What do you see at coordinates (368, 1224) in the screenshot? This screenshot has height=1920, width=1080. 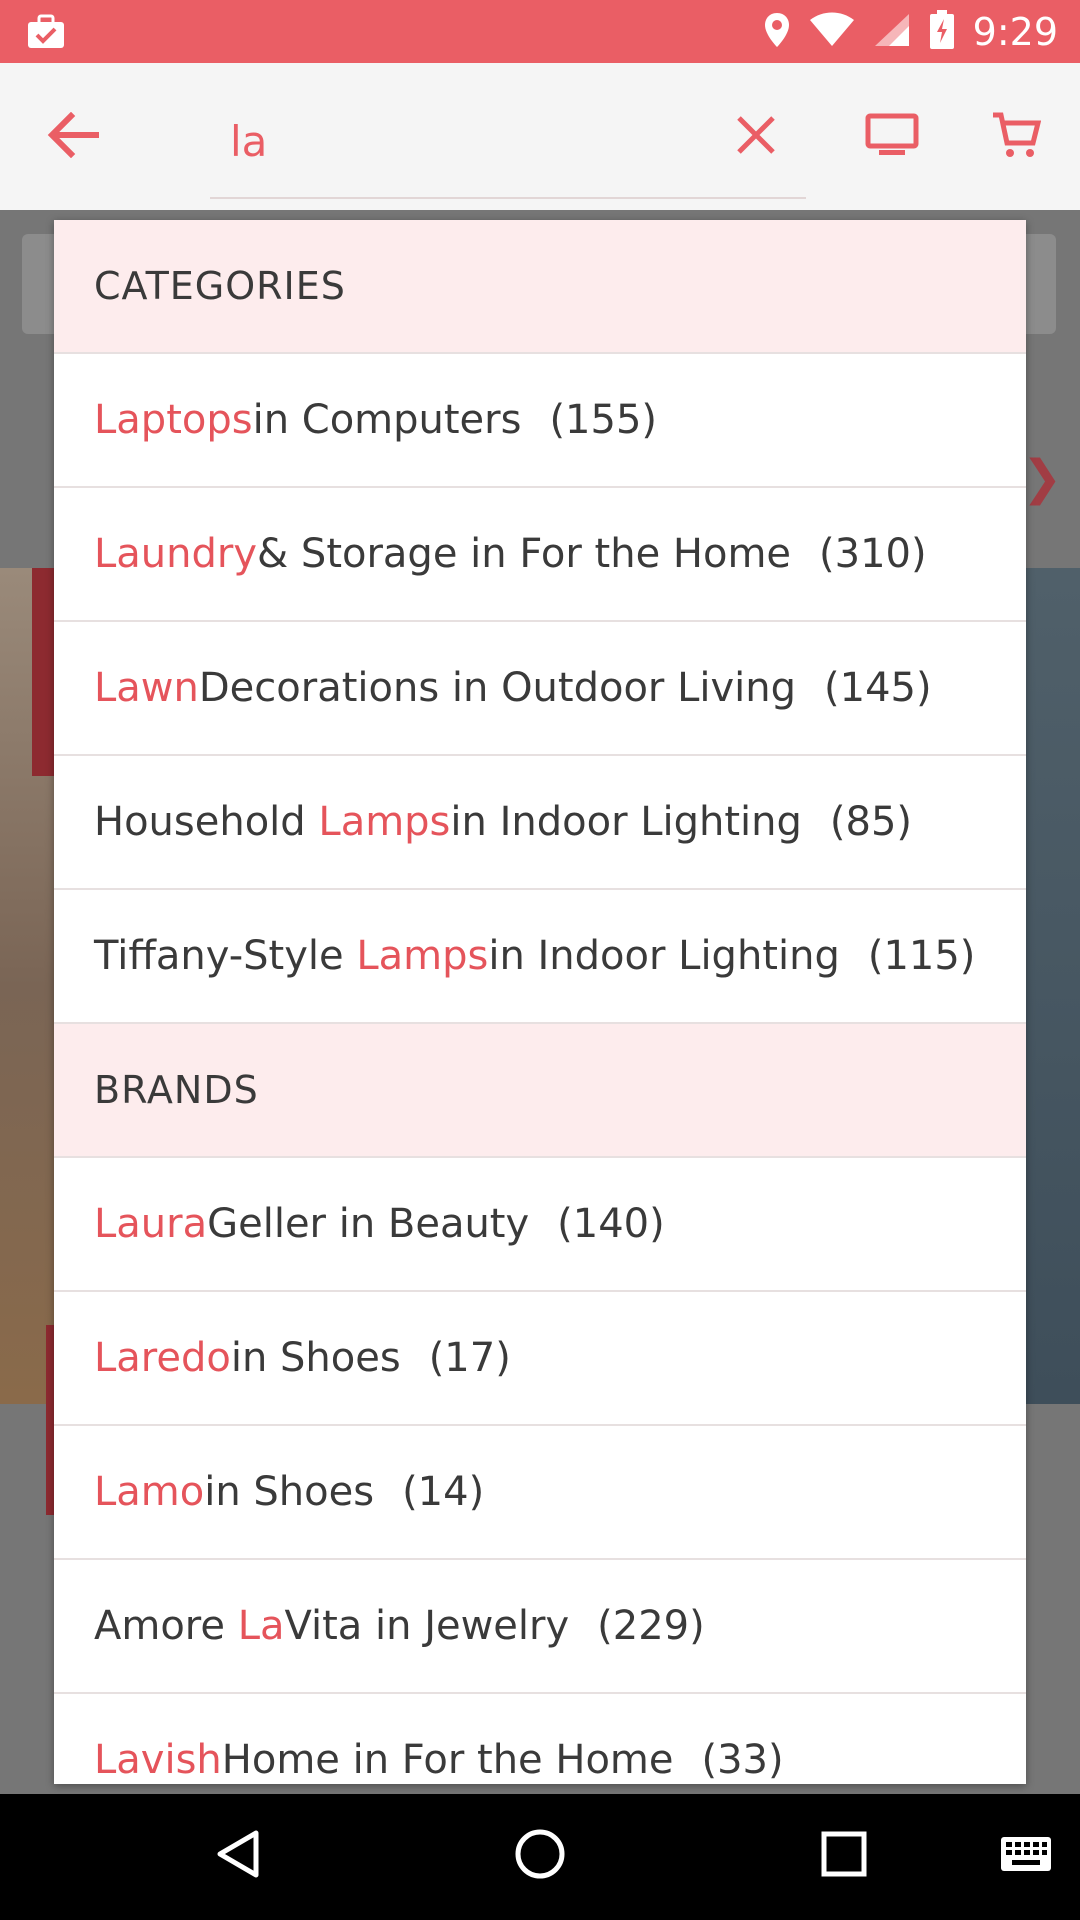 I see `suggestion-text: Geller in Beauty` at bounding box center [368, 1224].